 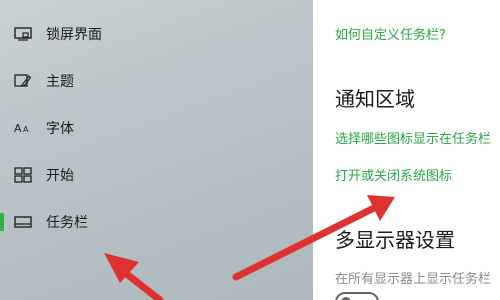 I want to click on sidebar-item-theme: 主题, so click(x=156, y=81).